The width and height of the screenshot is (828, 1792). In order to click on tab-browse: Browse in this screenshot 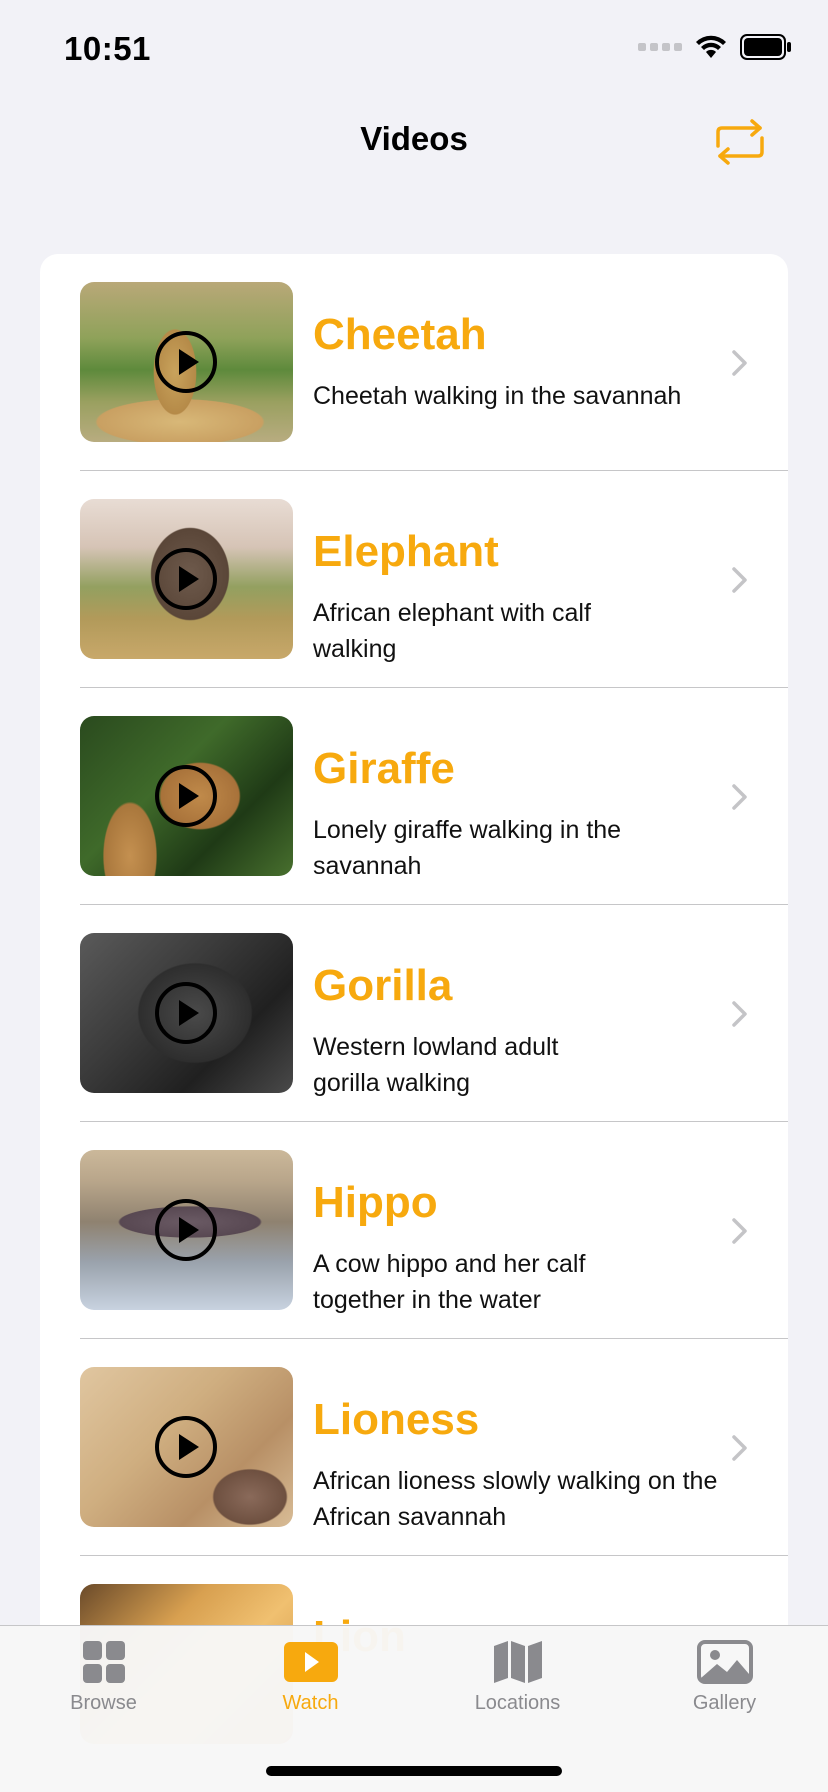, I will do `click(103, 1695)`.